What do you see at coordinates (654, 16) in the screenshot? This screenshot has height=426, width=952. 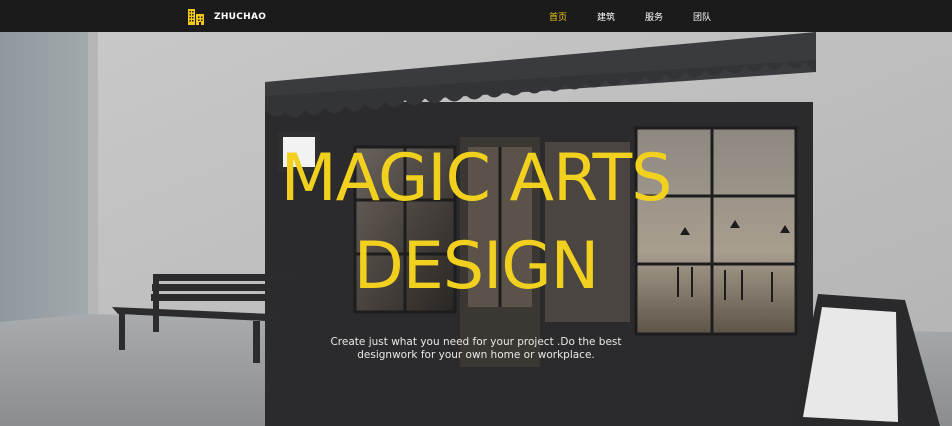 I see `nav-item-services: 服务` at bounding box center [654, 16].